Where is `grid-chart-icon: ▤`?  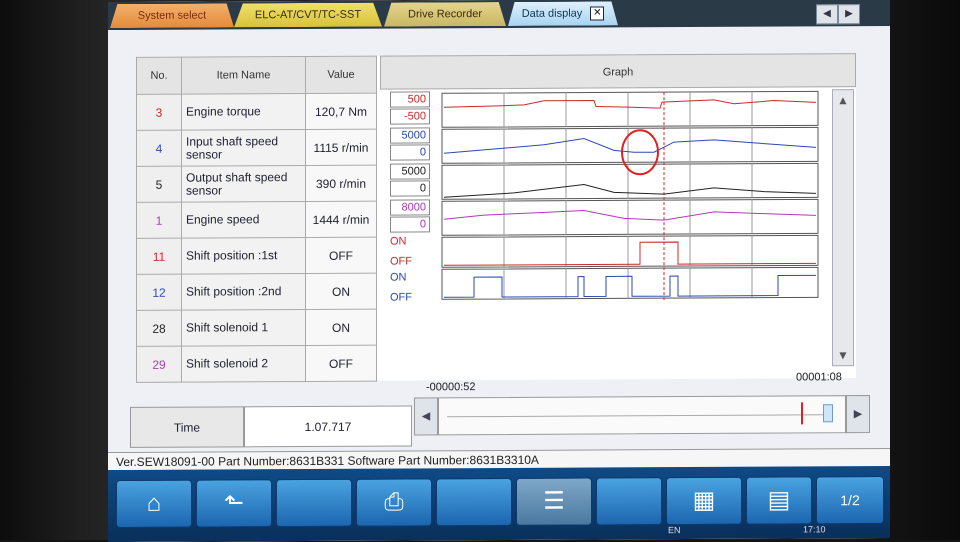
grid-chart-icon: ▤ is located at coordinates (779, 500).